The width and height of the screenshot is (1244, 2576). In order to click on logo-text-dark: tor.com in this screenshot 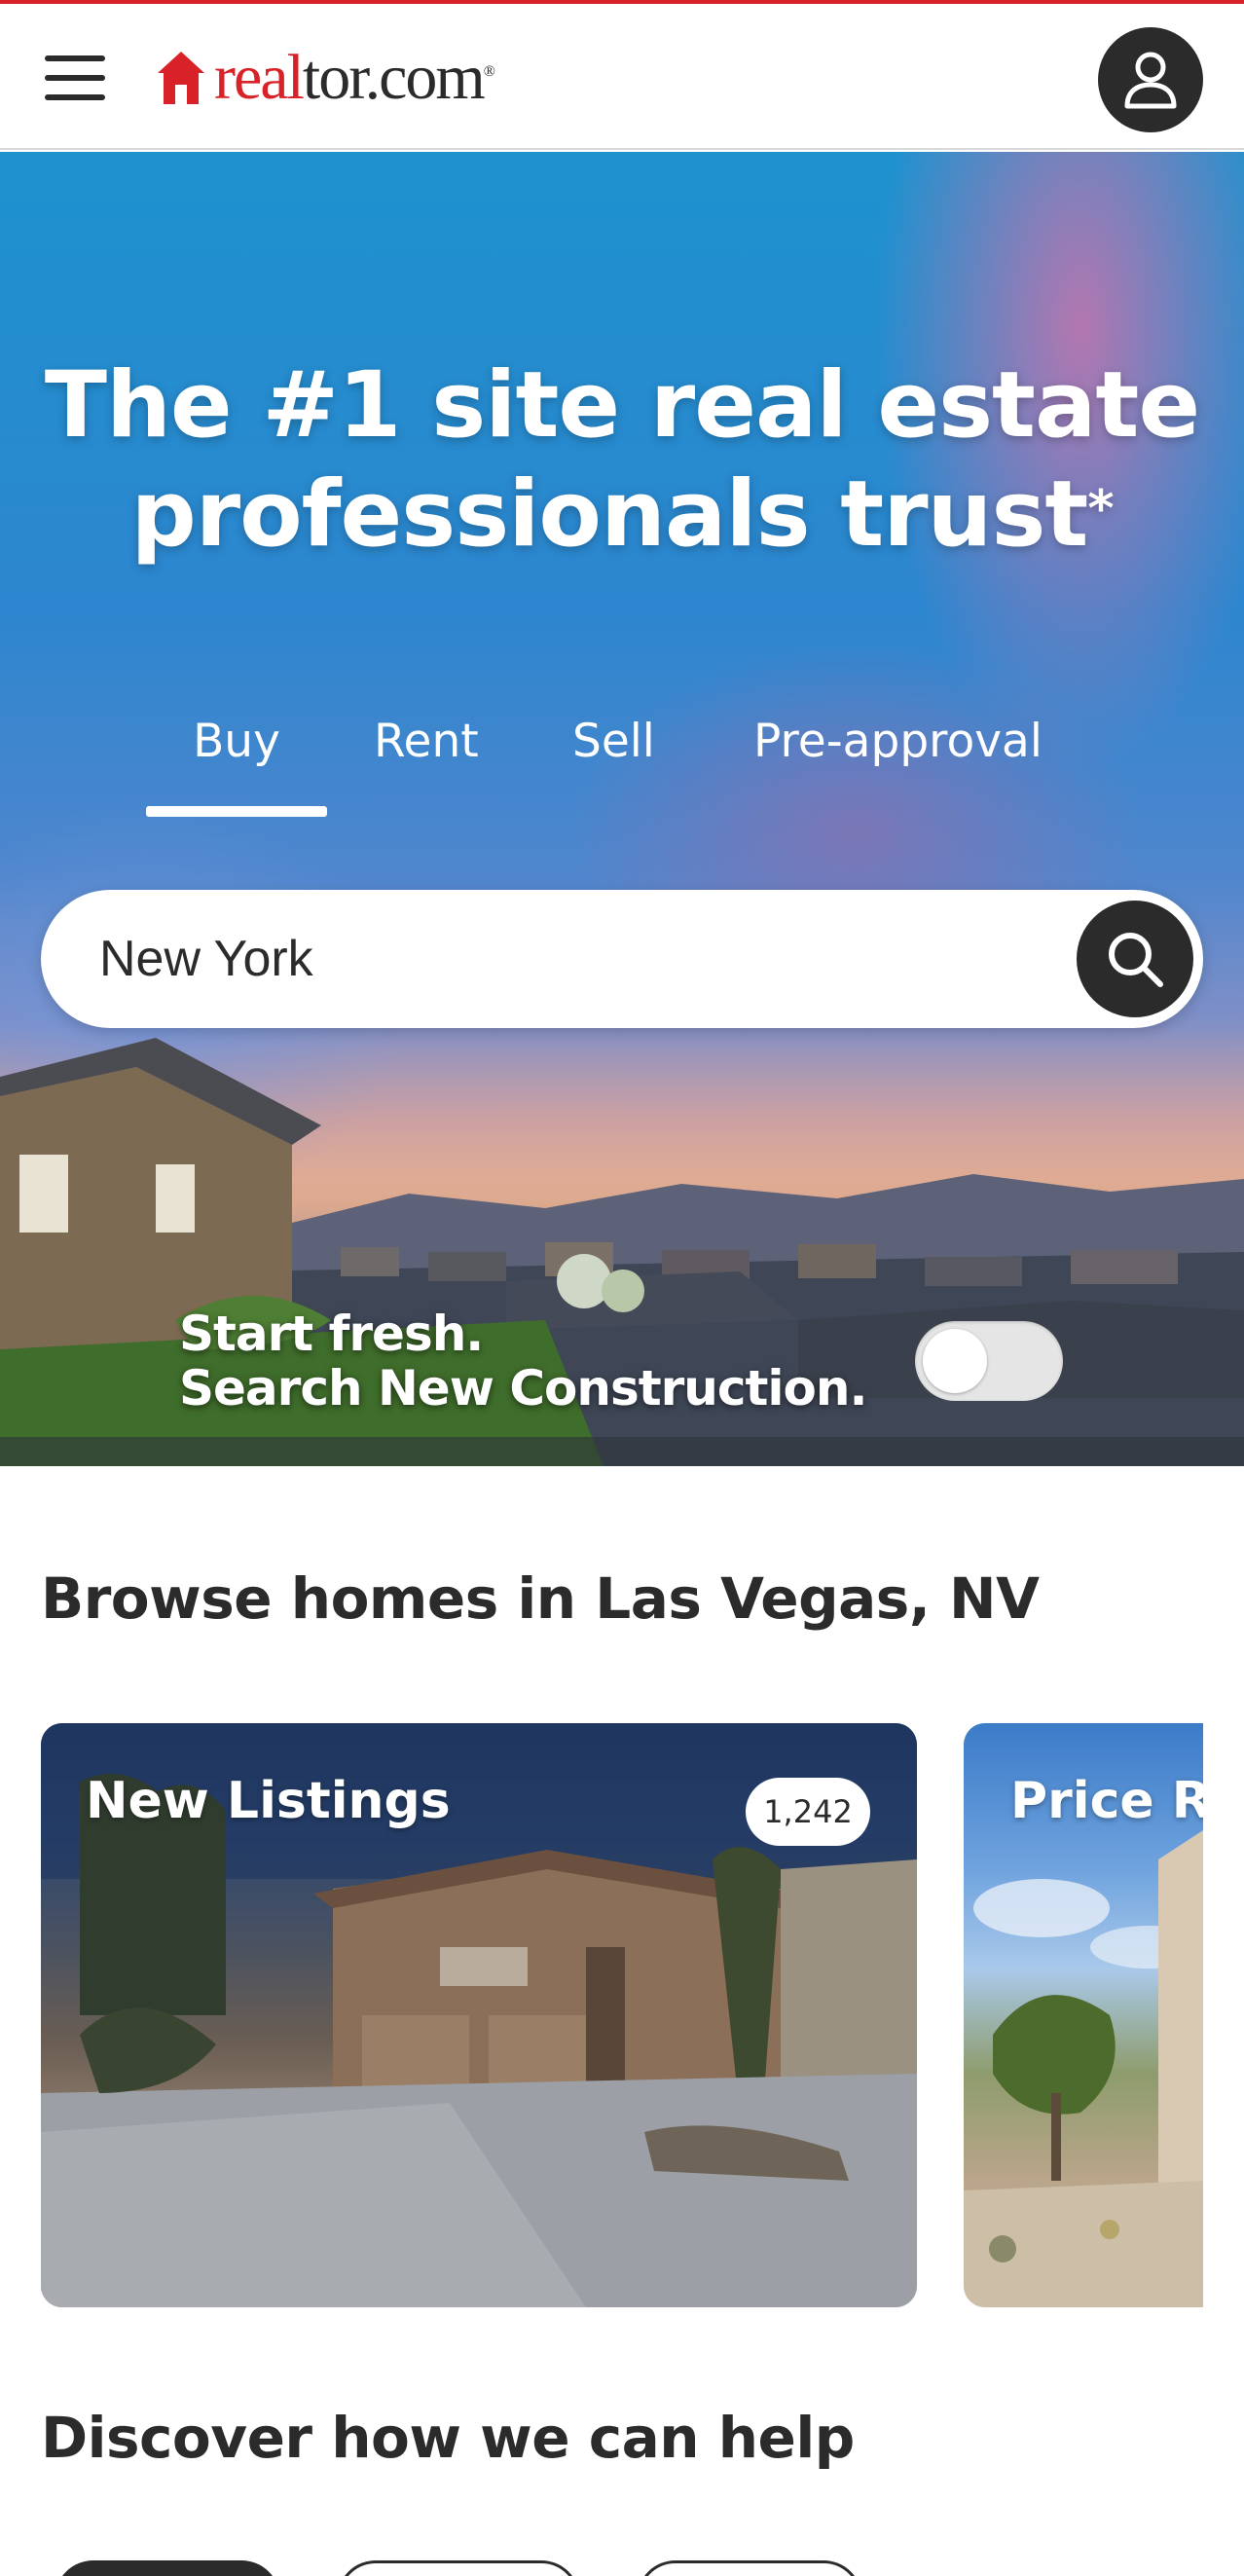, I will do `click(394, 77)`.